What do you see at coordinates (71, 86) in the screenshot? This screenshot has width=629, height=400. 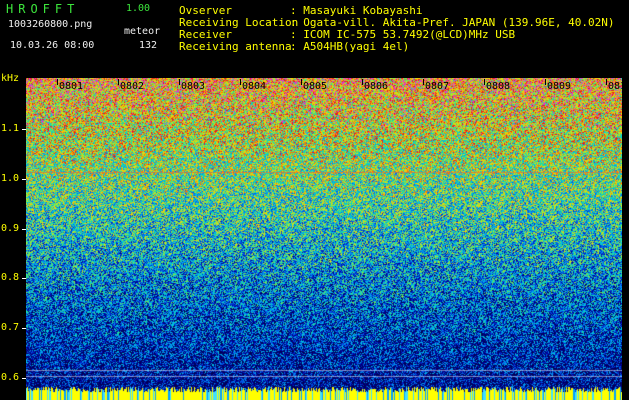 I see `x-tick-label: 0801` at bounding box center [71, 86].